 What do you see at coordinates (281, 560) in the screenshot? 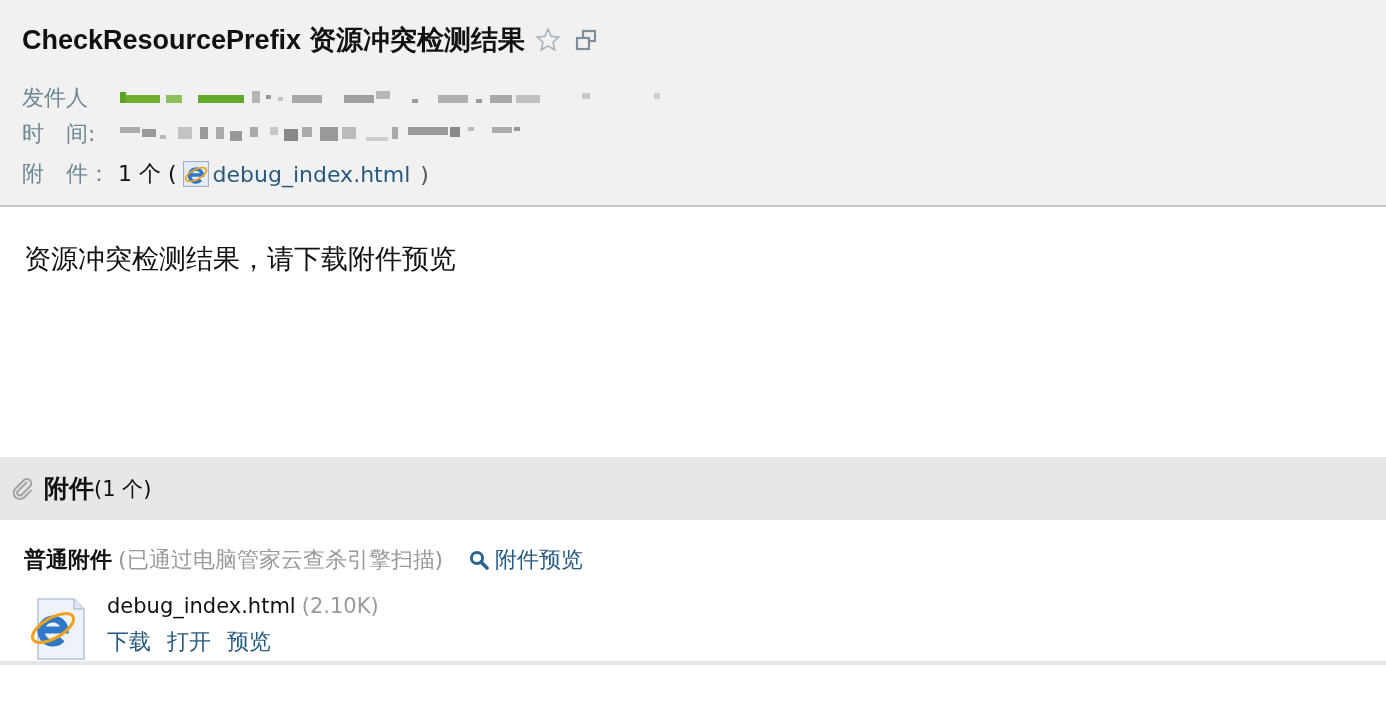
I see `scan-note: (已通过电脑管家云查杀引擎扫描)` at bounding box center [281, 560].